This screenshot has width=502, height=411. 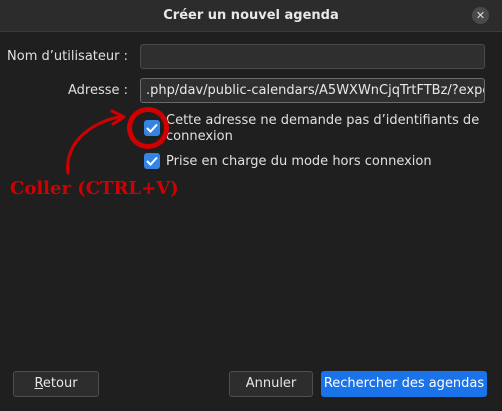 What do you see at coordinates (94, 188) in the screenshot?
I see `annotation-text: Coller (CTRL+V)` at bounding box center [94, 188].